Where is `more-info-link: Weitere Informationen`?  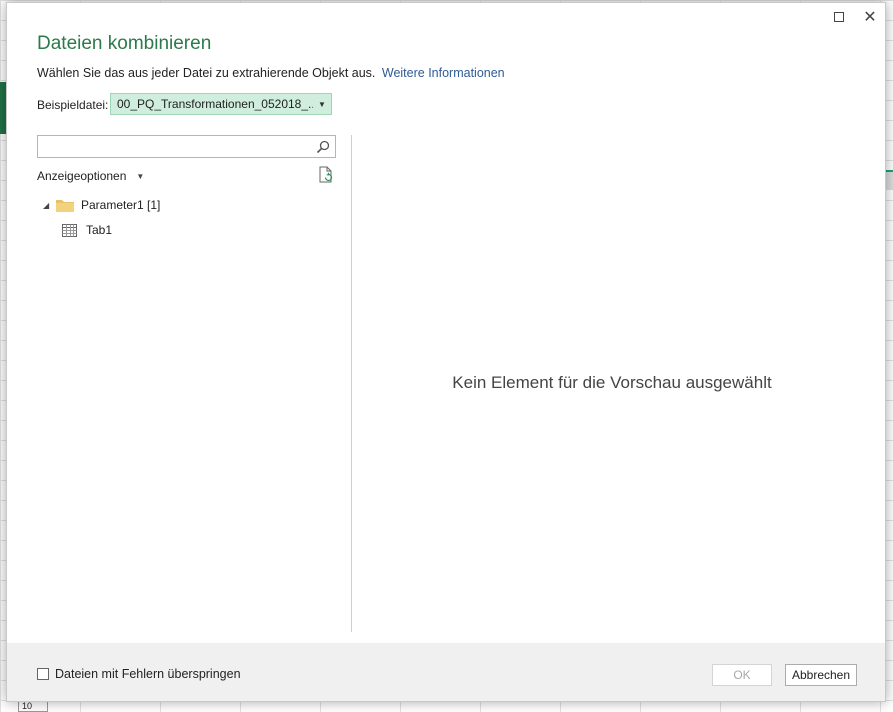
more-info-link: Weitere Informationen is located at coordinates (443, 73).